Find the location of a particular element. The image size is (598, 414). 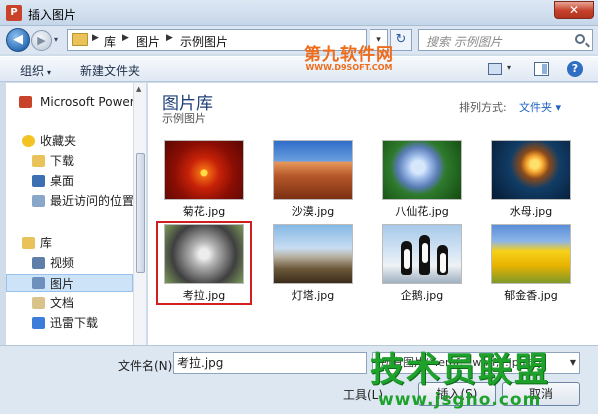

sidebar-item-powerpoint: Microsoft PowerPoint is located at coordinates (69, 102).